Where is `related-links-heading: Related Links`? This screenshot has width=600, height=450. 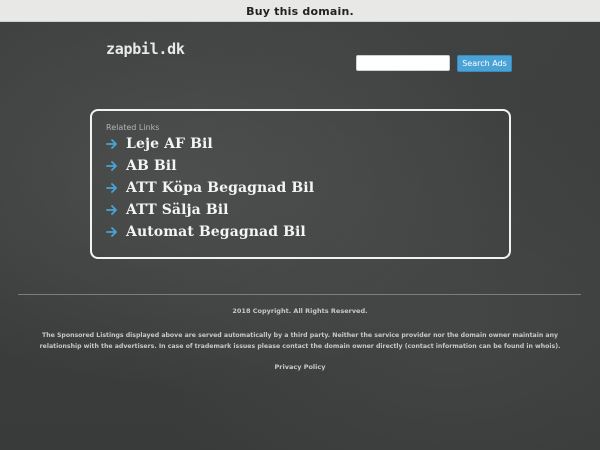
related-links-heading: Related Links is located at coordinates (133, 127).